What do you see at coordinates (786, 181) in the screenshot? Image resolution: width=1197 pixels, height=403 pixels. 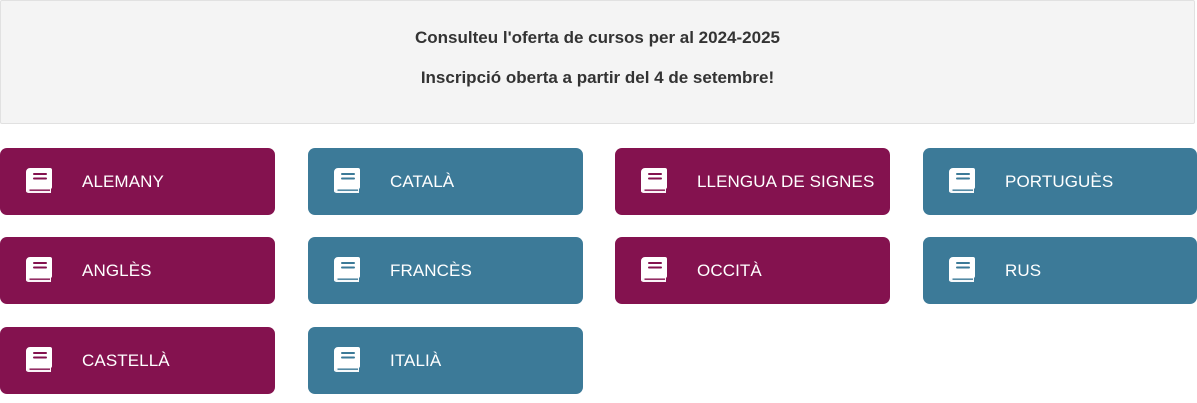 I see `course-label: LLENGUA DE SIGNES` at bounding box center [786, 181].